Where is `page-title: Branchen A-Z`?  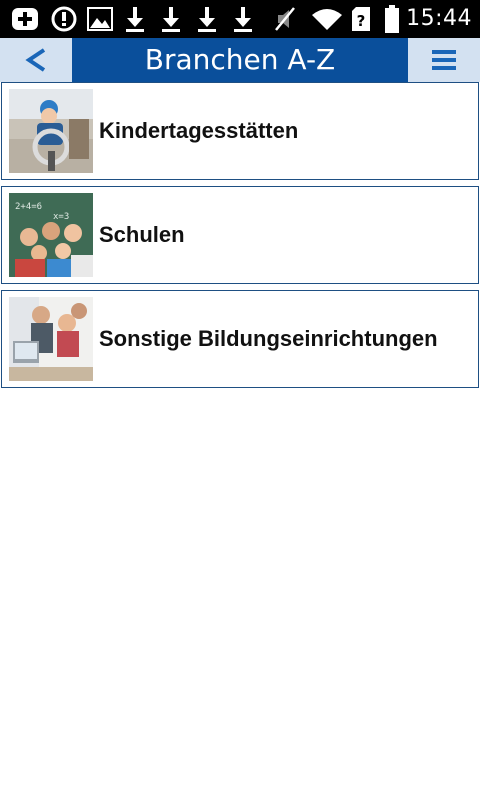 page-title: Branchen A-Z is located at coordinates (240, 59).